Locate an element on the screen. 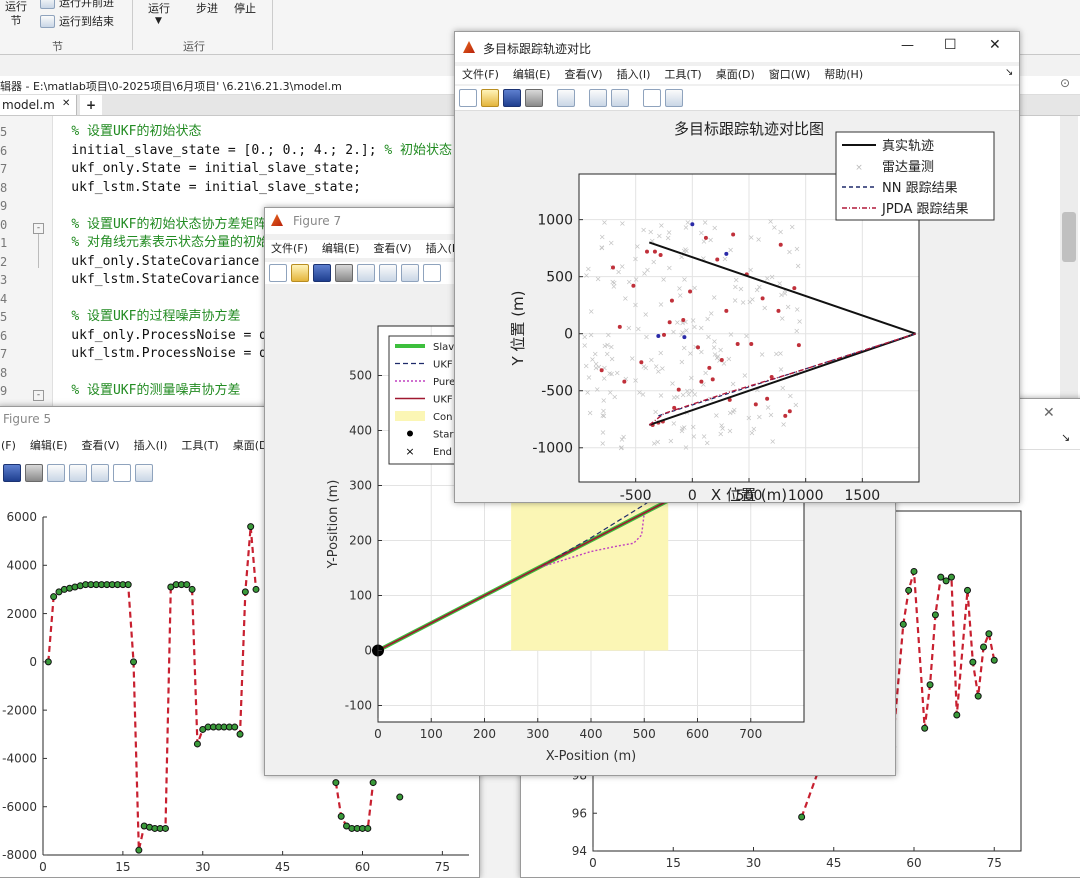  menu-item: 窗口(W) is located at coordinates (789, 74).